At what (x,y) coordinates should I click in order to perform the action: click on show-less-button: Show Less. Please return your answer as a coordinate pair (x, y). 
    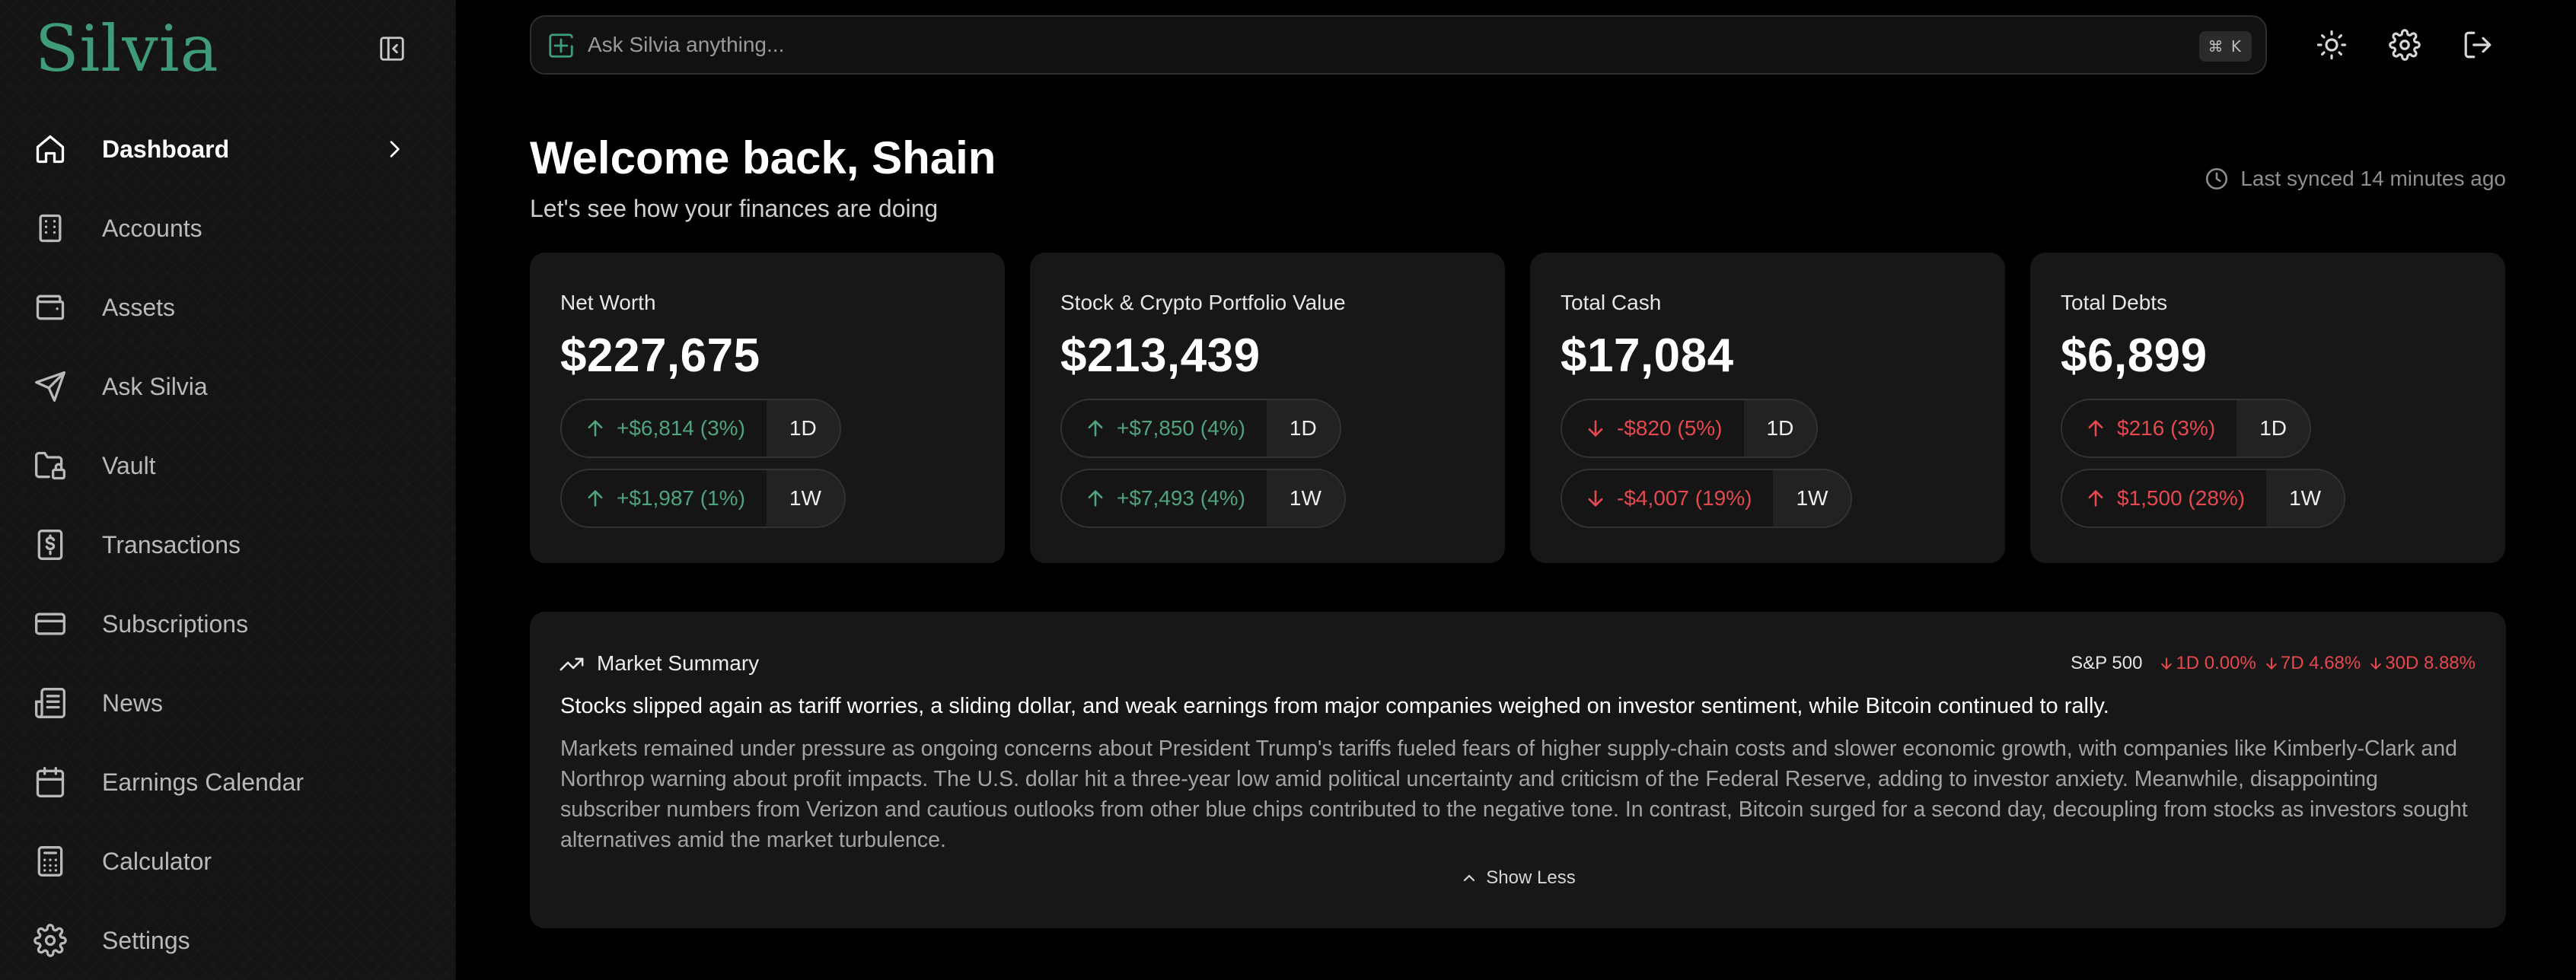
    Looking at the image, I should click on (1518, 878).